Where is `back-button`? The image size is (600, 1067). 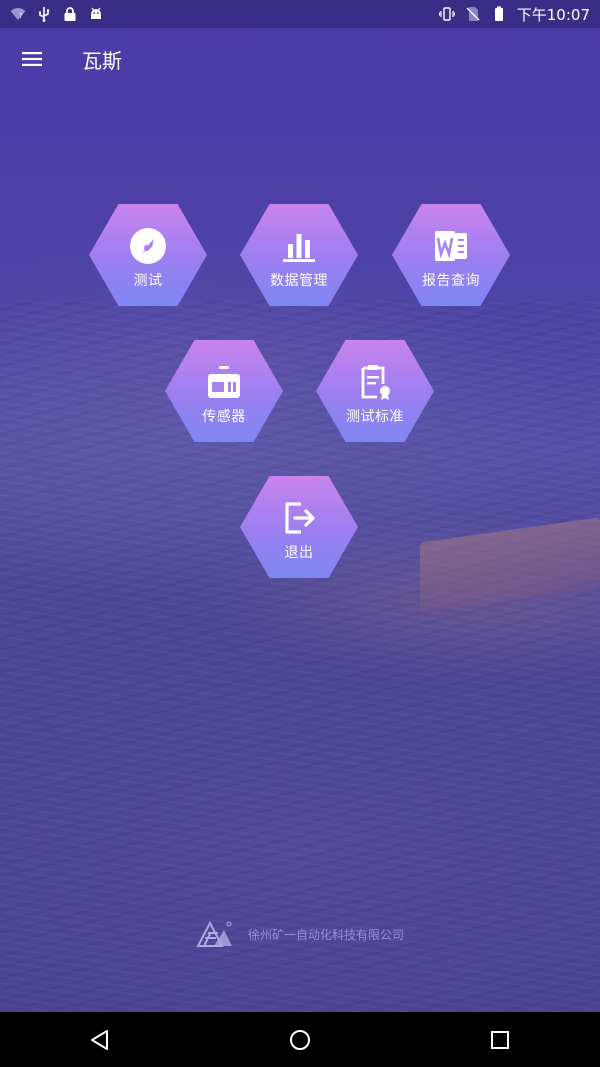 back-button is located at coordinates (100, 1039).